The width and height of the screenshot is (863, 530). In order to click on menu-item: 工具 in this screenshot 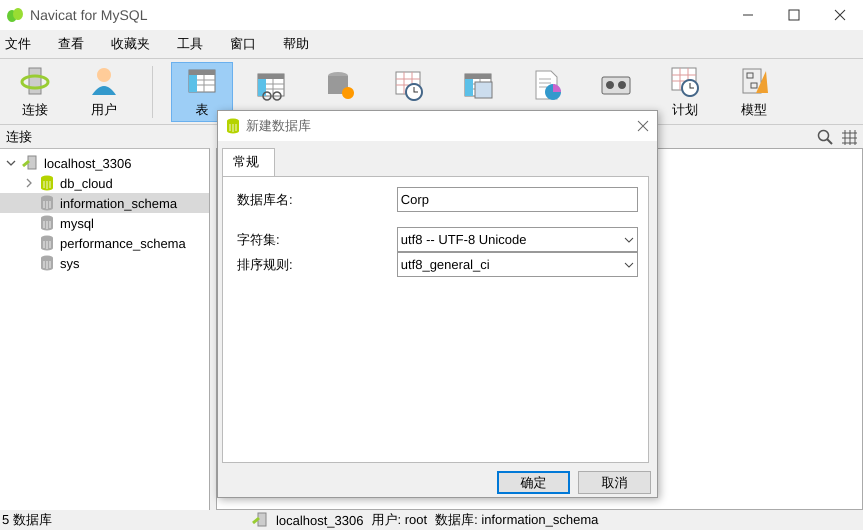, I will do `click(190, 44)`.